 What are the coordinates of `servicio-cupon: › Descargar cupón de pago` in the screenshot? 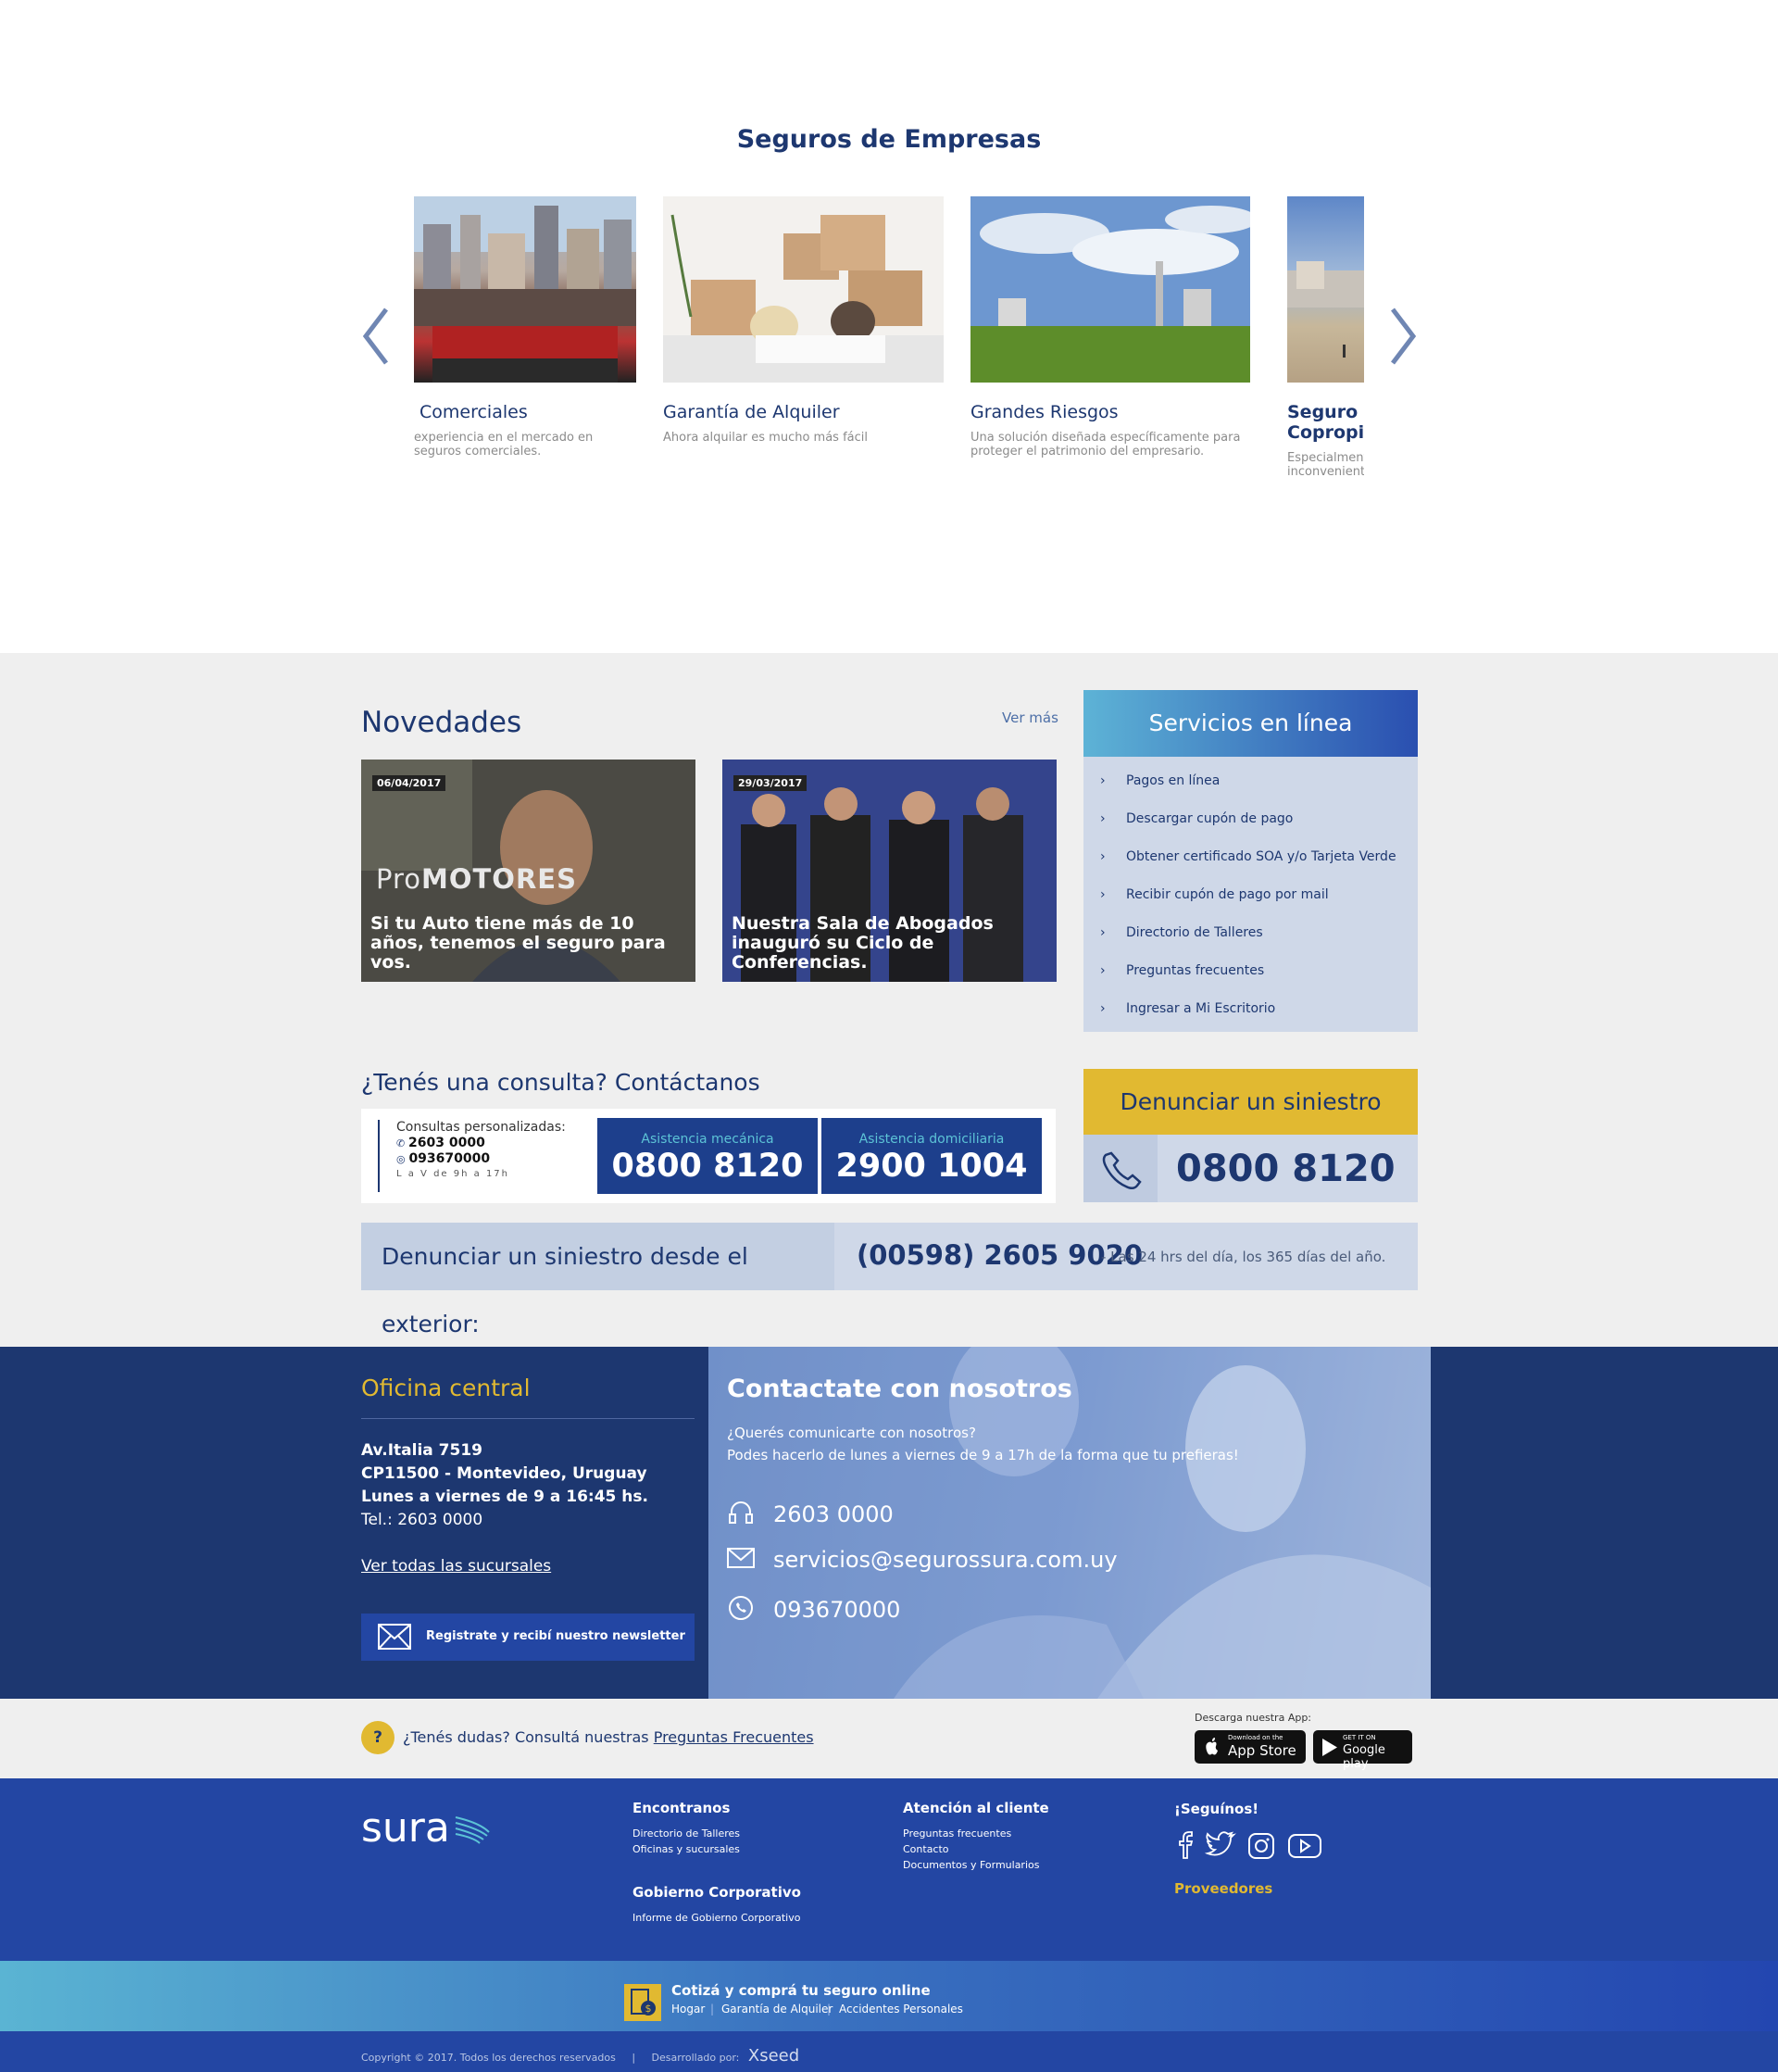 It's located at (1196, 818).